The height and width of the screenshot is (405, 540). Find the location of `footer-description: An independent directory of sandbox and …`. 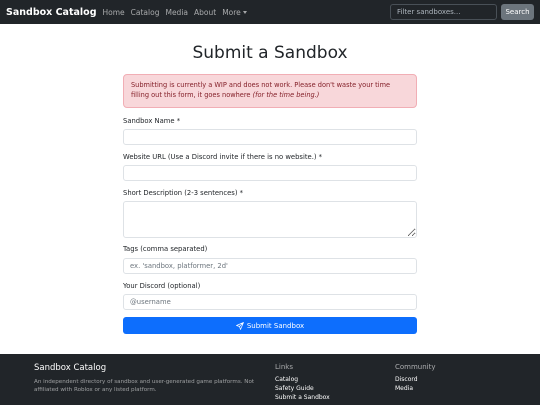

footer-description: An independent directory of sandbox and … is located at coordinates (144, 386).